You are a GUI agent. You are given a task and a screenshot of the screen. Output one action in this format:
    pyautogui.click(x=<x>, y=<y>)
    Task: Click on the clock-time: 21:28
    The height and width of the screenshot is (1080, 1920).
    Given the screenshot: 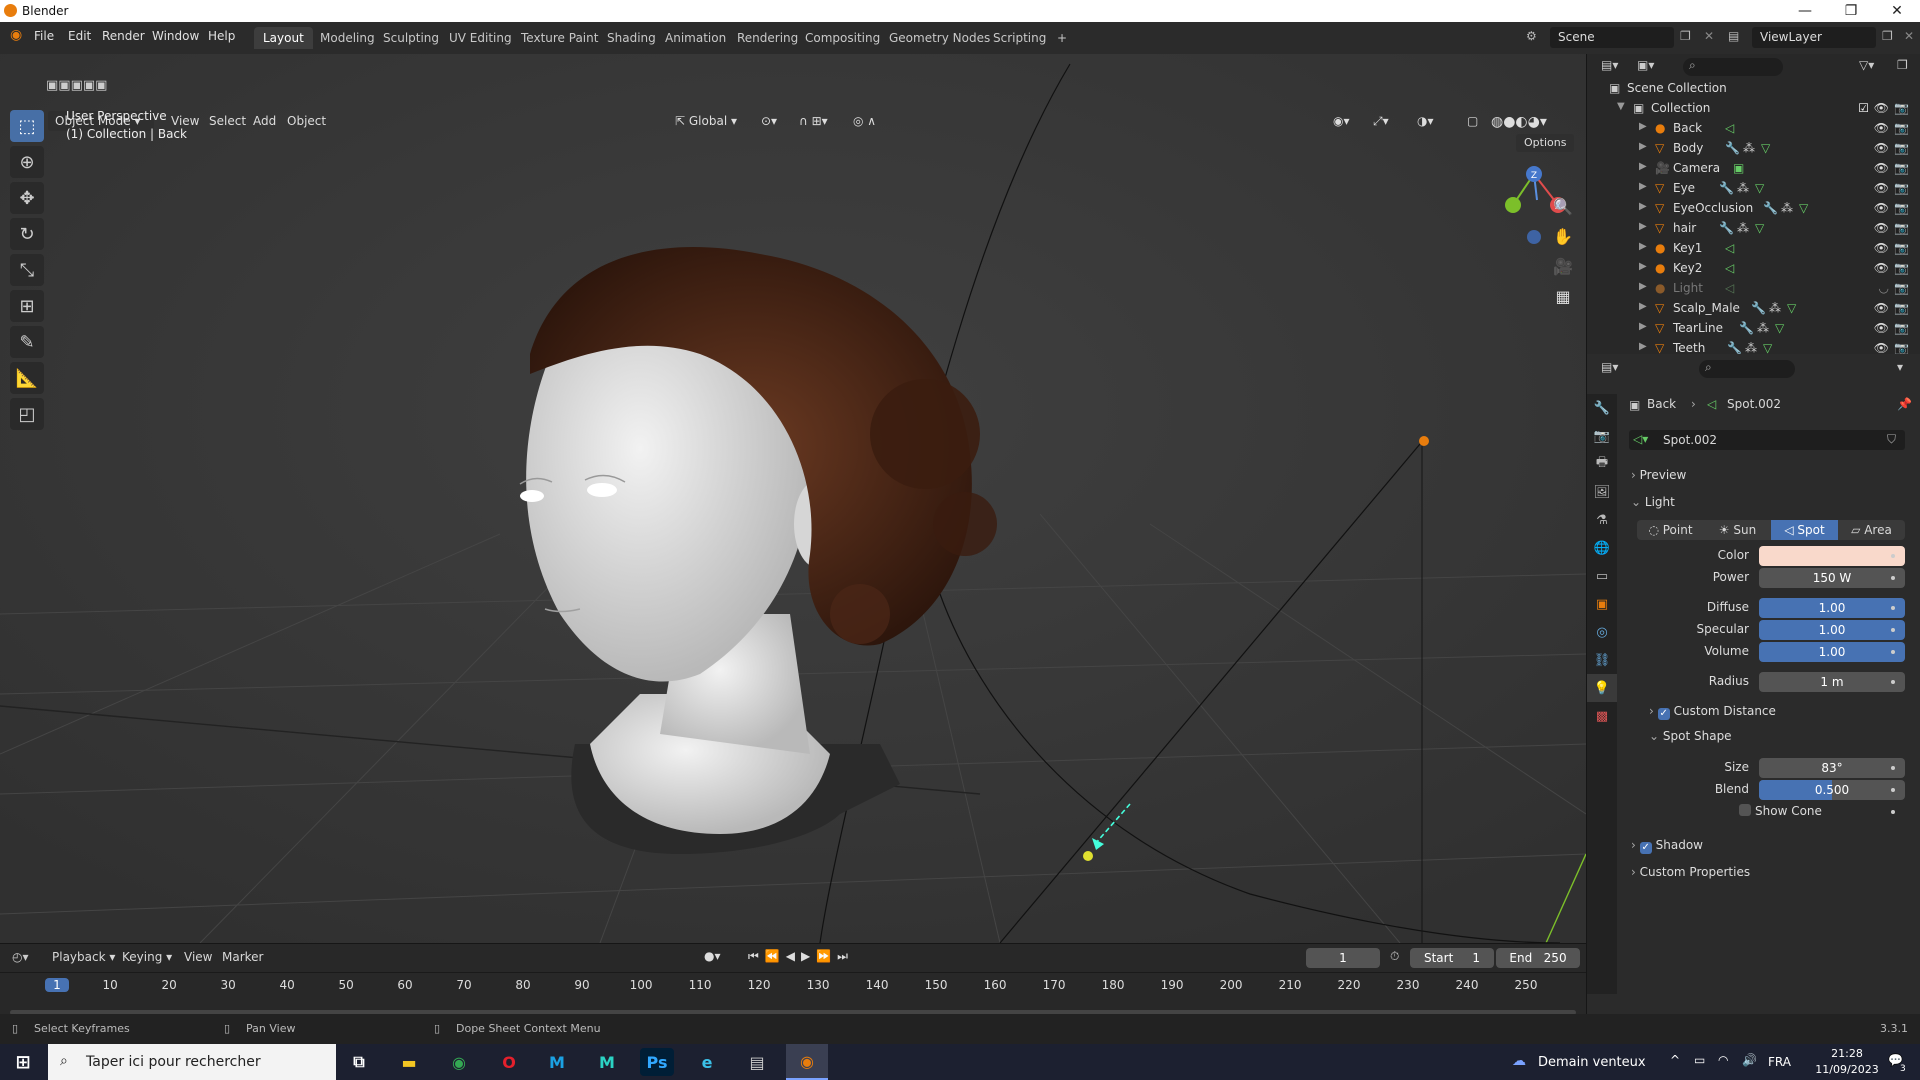 What is the action you would take?
    pyautogui.click(x=1847, y=1053)
    